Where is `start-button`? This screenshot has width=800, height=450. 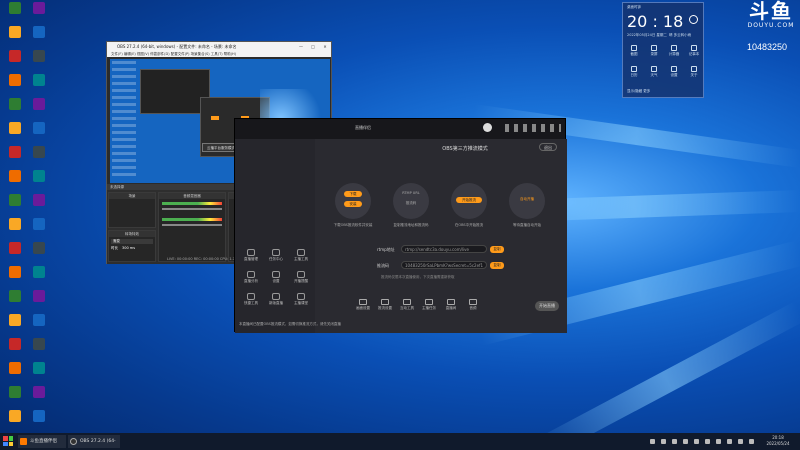 start-button is located at coordinates (8, 441).